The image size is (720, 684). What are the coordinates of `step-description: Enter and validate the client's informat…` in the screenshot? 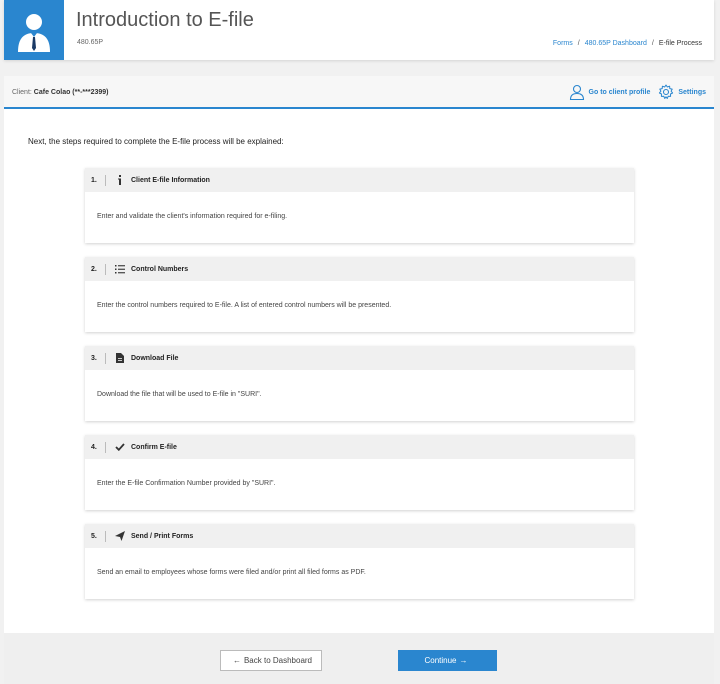 It's located at (192, 216).